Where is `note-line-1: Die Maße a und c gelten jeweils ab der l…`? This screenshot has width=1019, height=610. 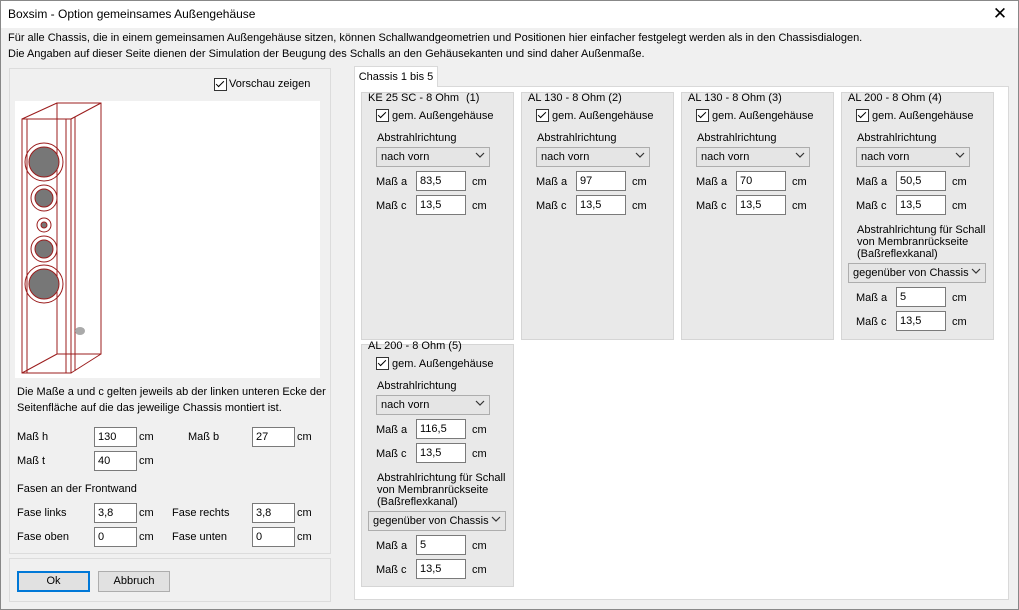 note-line-1: Die Maße a und c gelten jeweils ab der l… is located at coordinates (171, 392).